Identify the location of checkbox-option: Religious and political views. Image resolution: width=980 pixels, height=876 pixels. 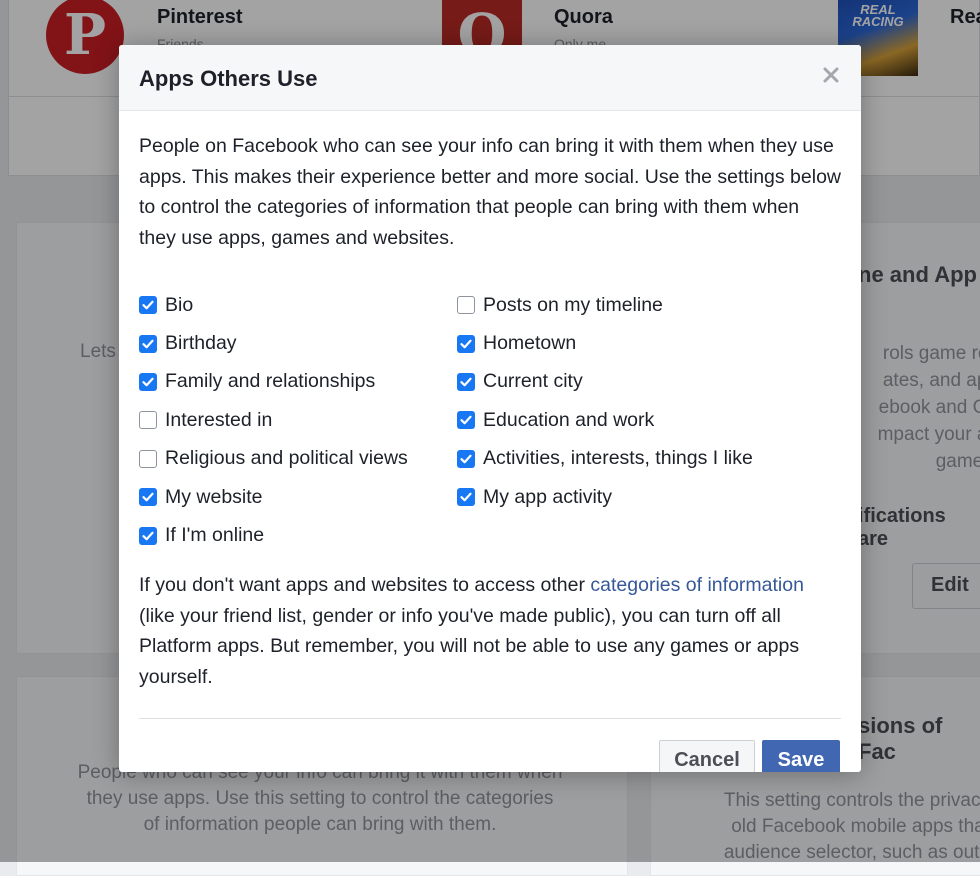
(273, 459).